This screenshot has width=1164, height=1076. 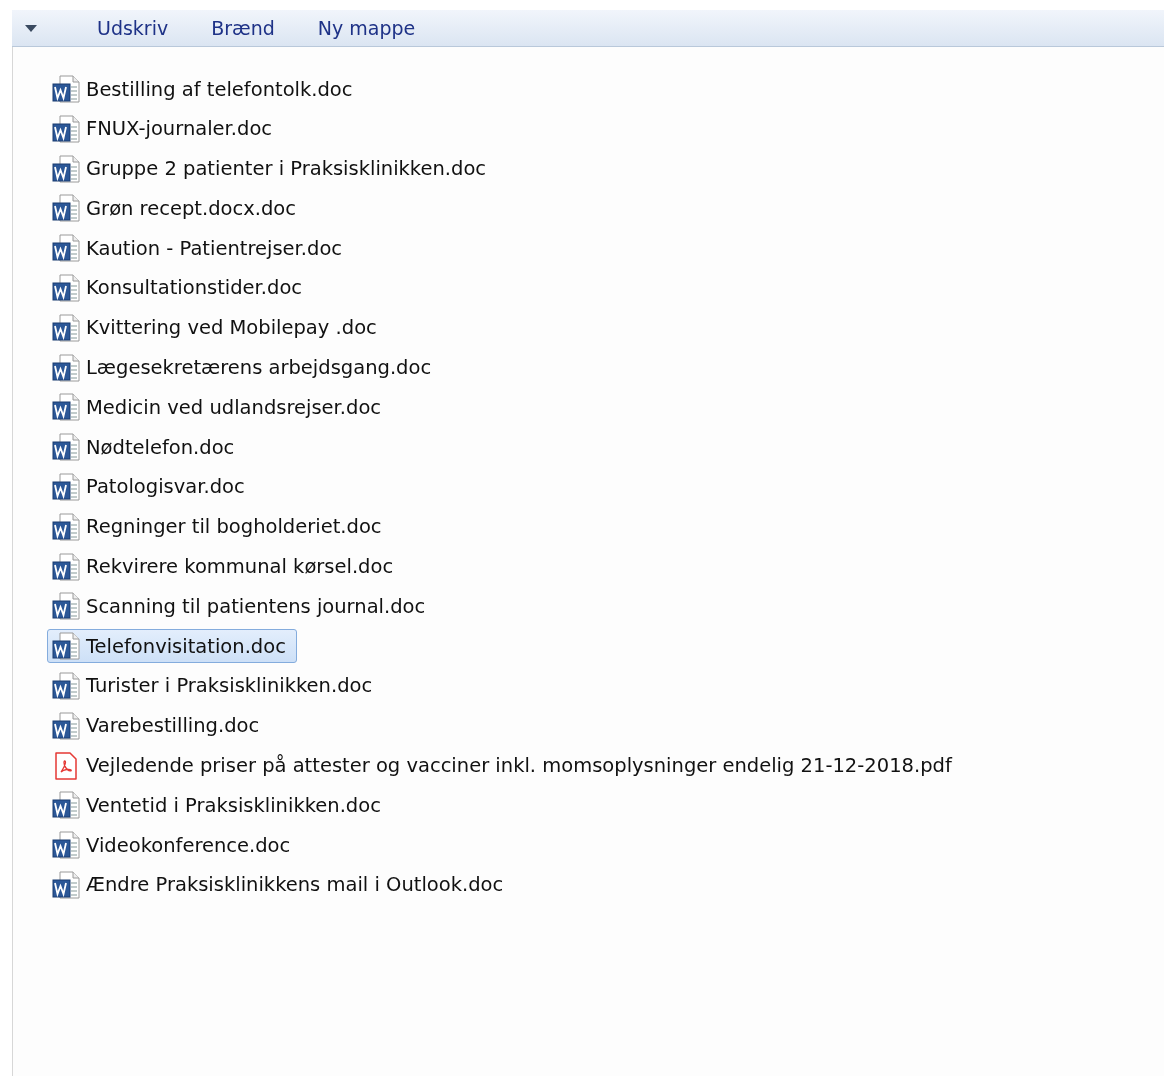 I want to click on file-item: Patologisvar.doc, so click(x=151, y=486).